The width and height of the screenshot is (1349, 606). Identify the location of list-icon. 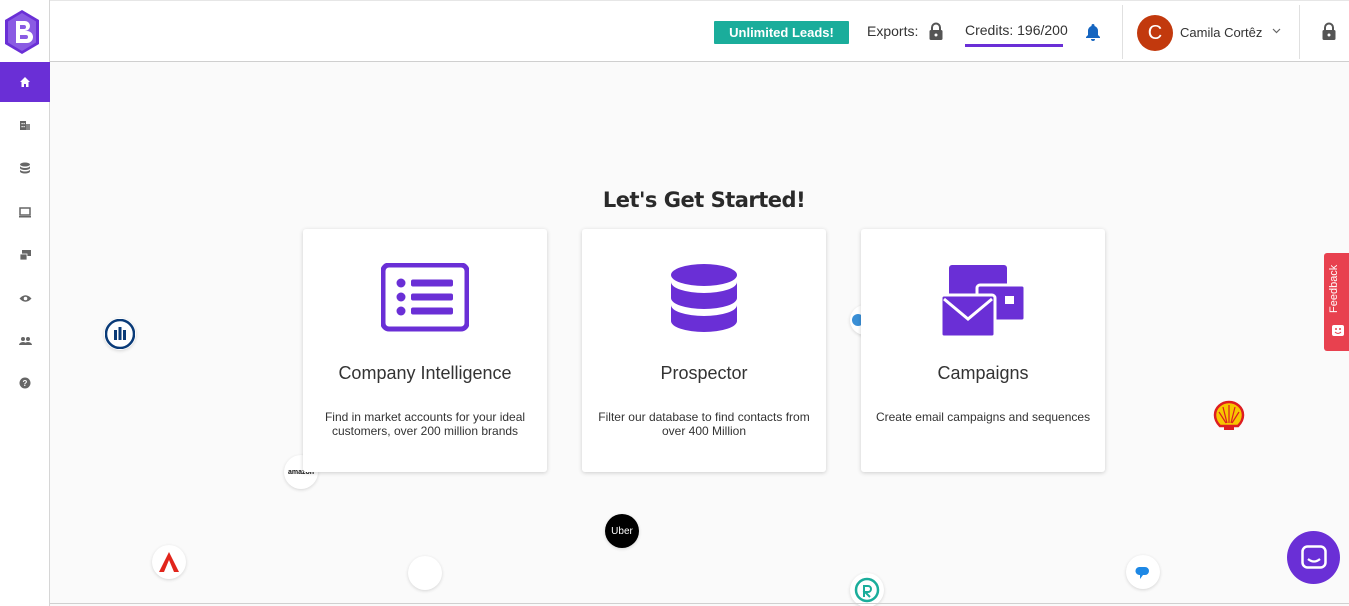
(425, 297).